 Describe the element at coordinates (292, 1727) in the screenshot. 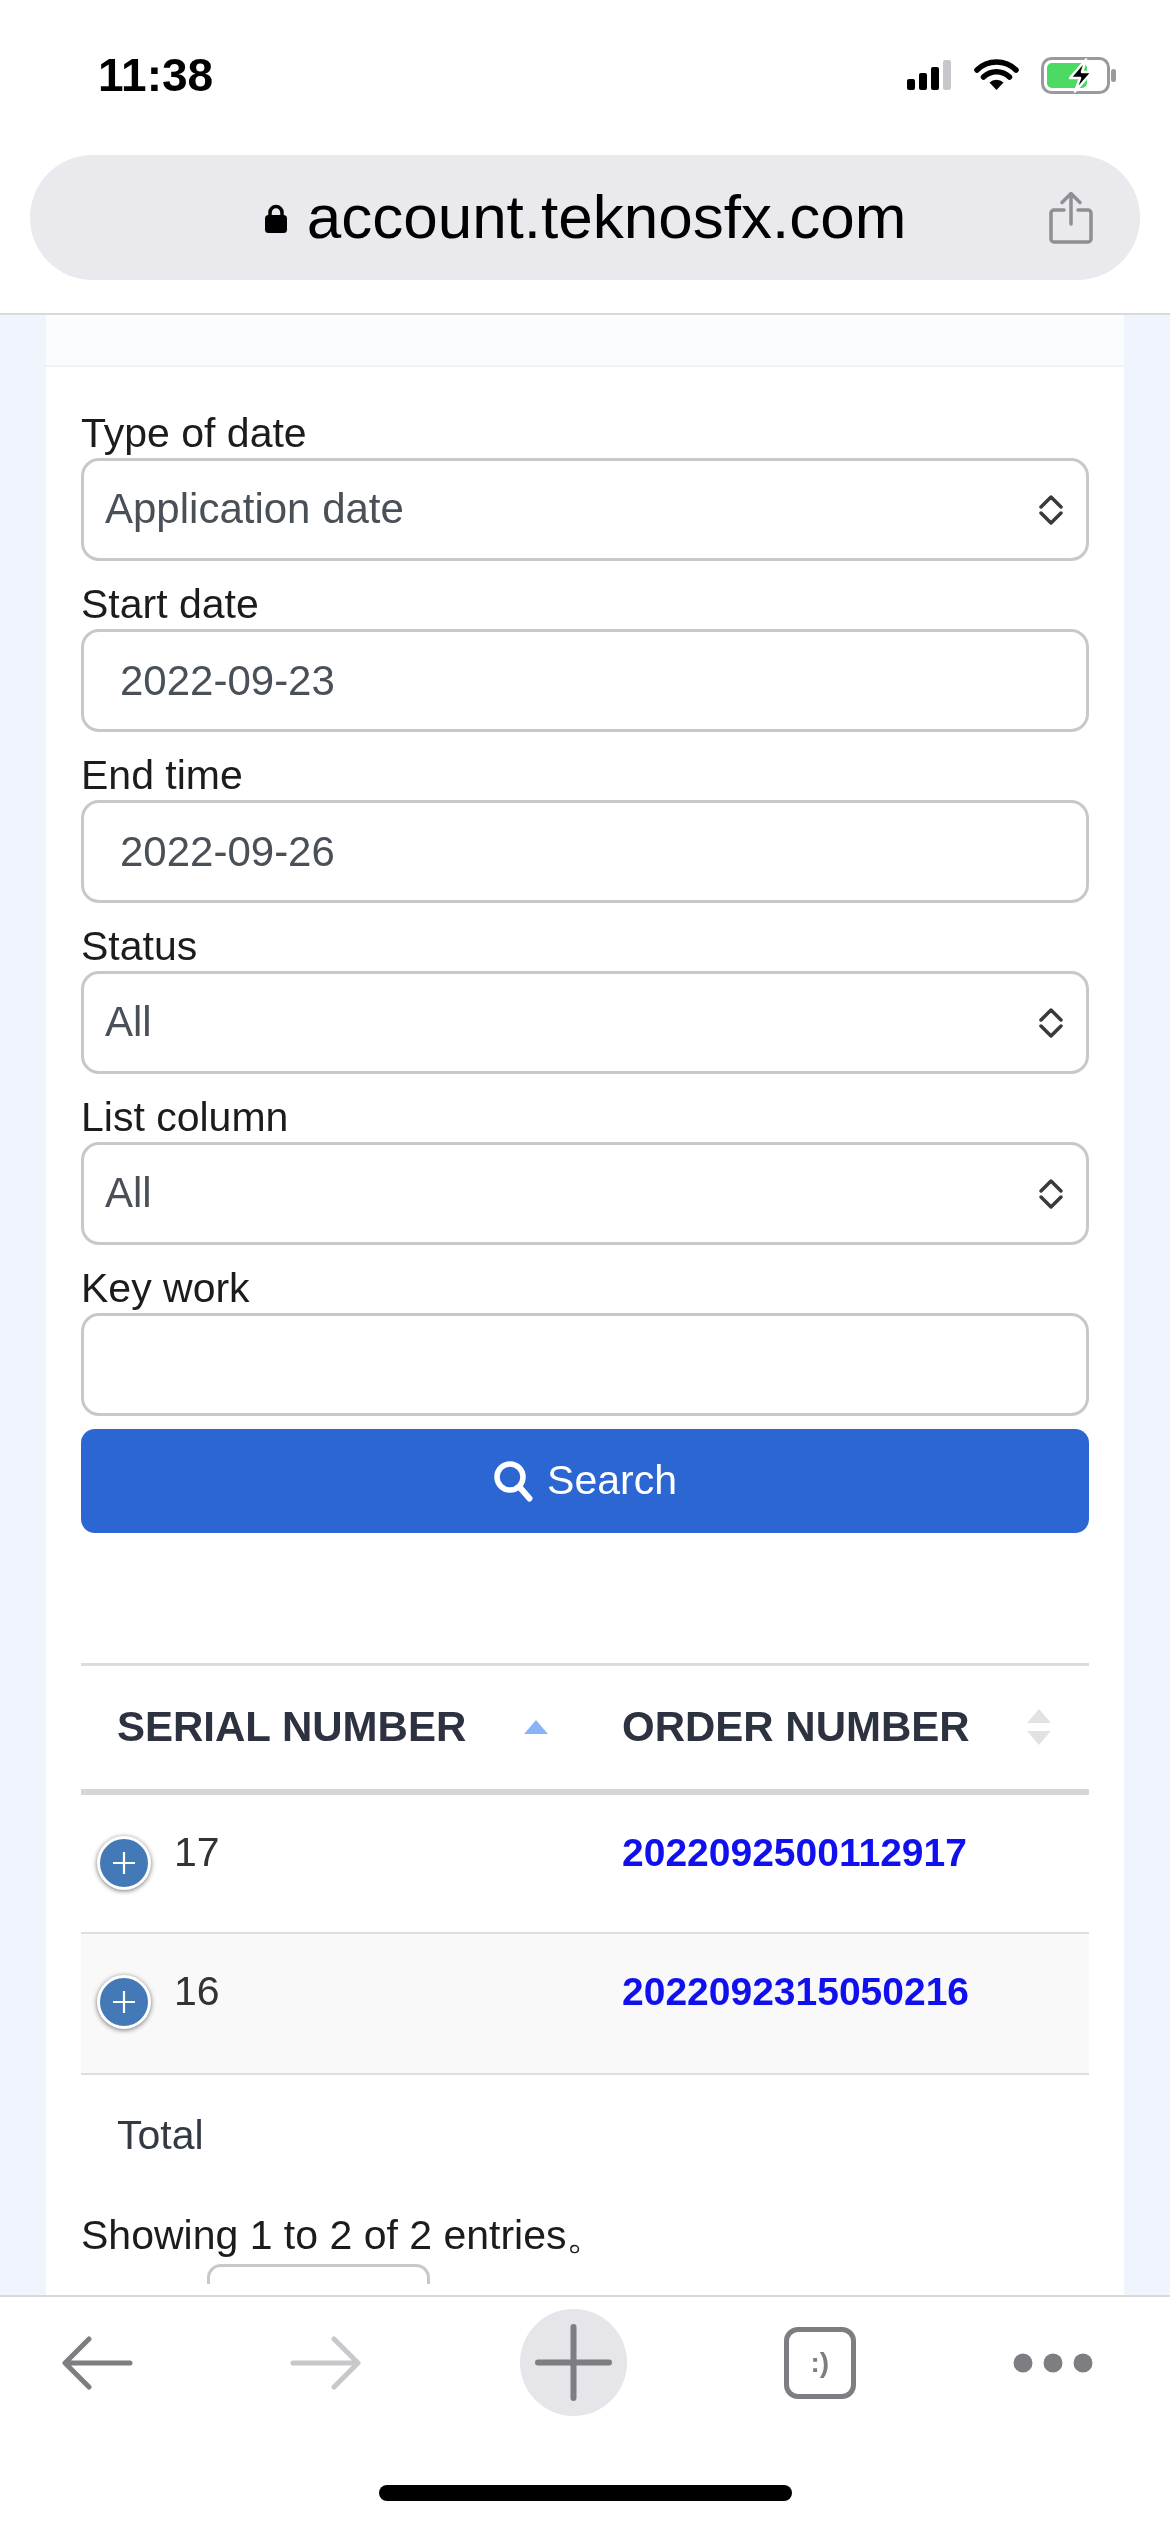

I see `column-header: SERIAL NUMBER` at that location.